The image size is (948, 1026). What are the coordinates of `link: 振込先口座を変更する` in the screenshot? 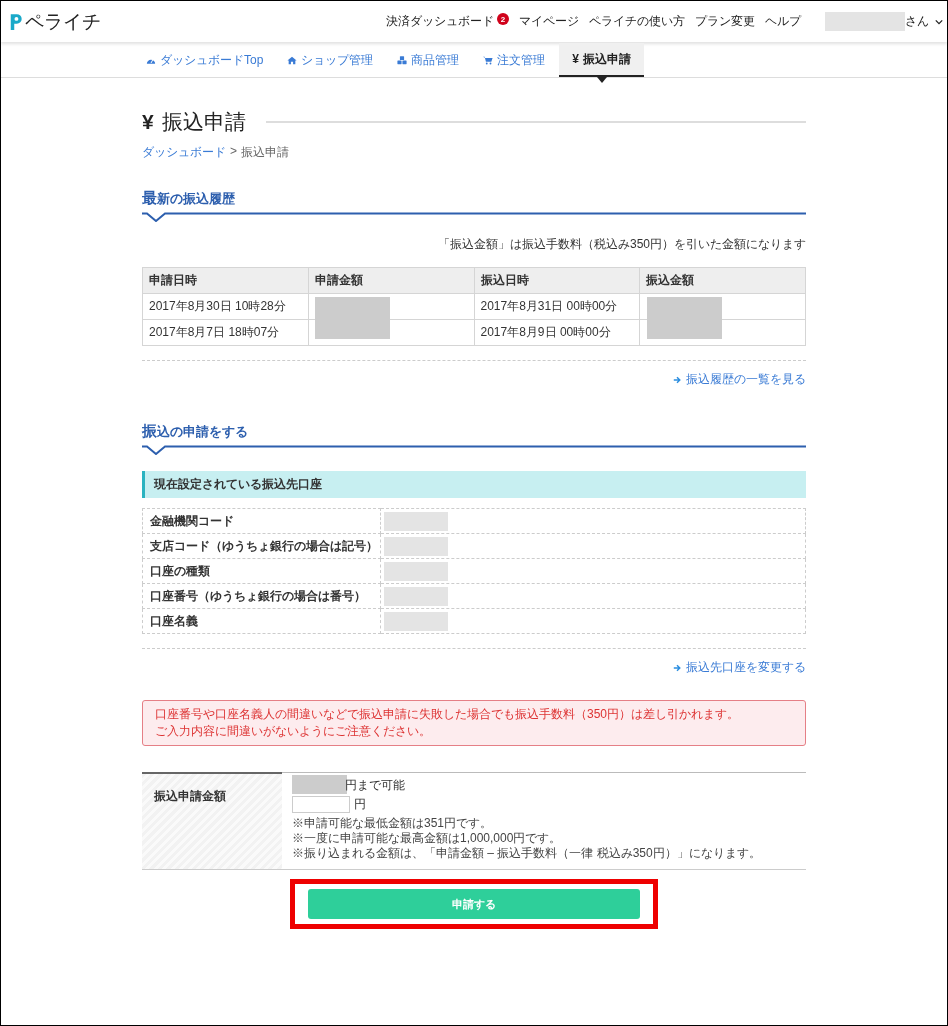 It's located at (739, 667).